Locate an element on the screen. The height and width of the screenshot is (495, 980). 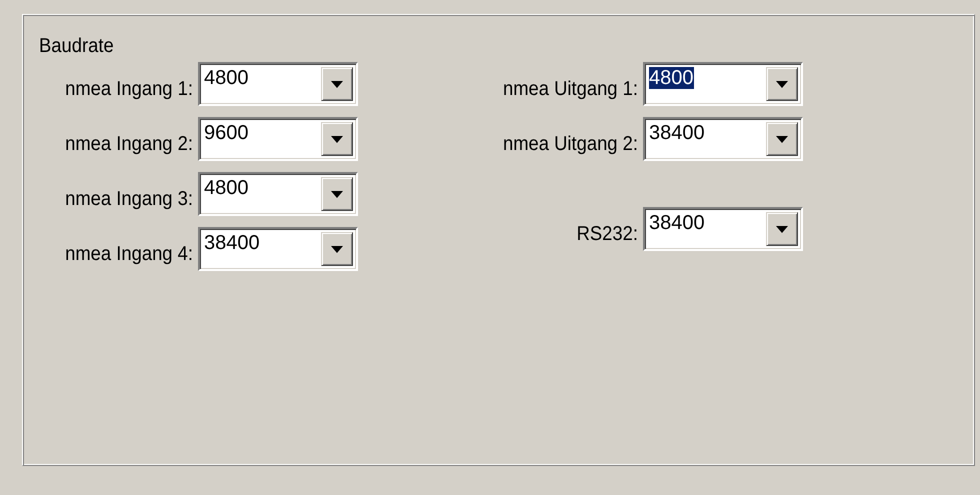
field-label: nmea Uitgang 2: is located at coordinates (570, 145).